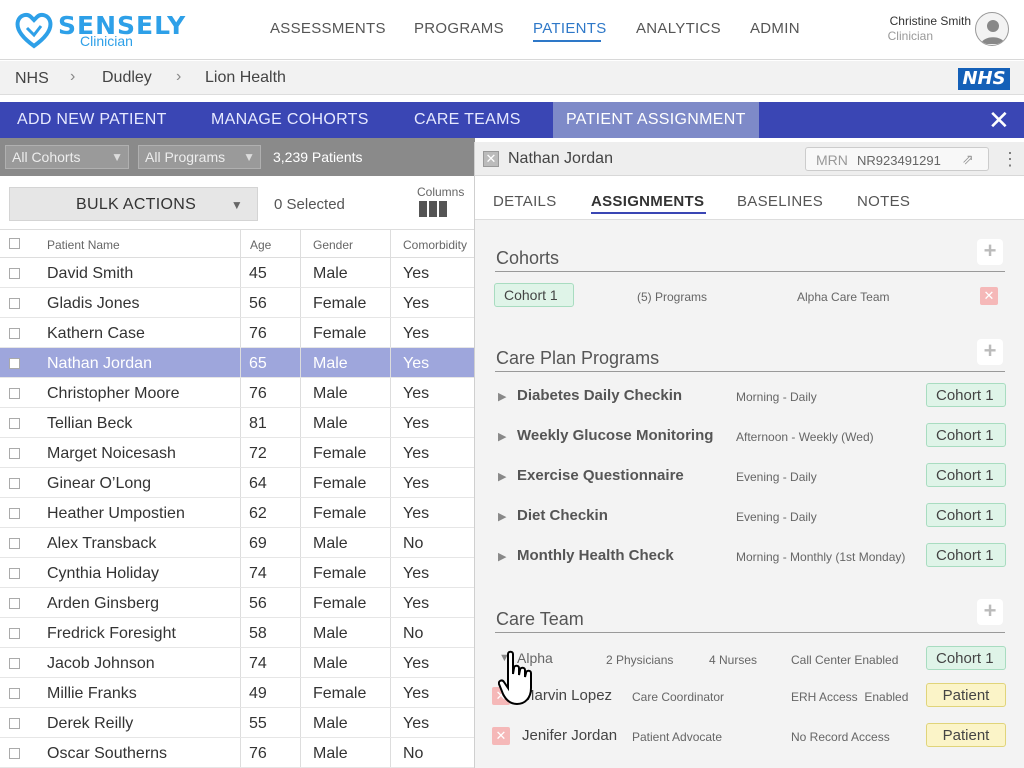 The height and width of the screenshot is (768, 1024). Describe the element at coordinates (92, 120) in the screenshot. I see `tab-add-new-patient: ADD NEW PATIENT` at that location.